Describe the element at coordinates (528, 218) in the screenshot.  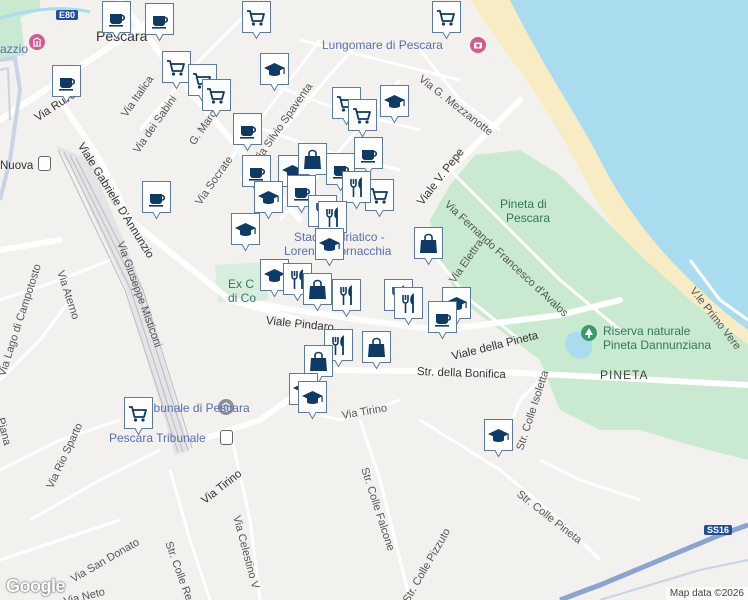
I see `label-pineta-pescara-2: Pescara` at that location.